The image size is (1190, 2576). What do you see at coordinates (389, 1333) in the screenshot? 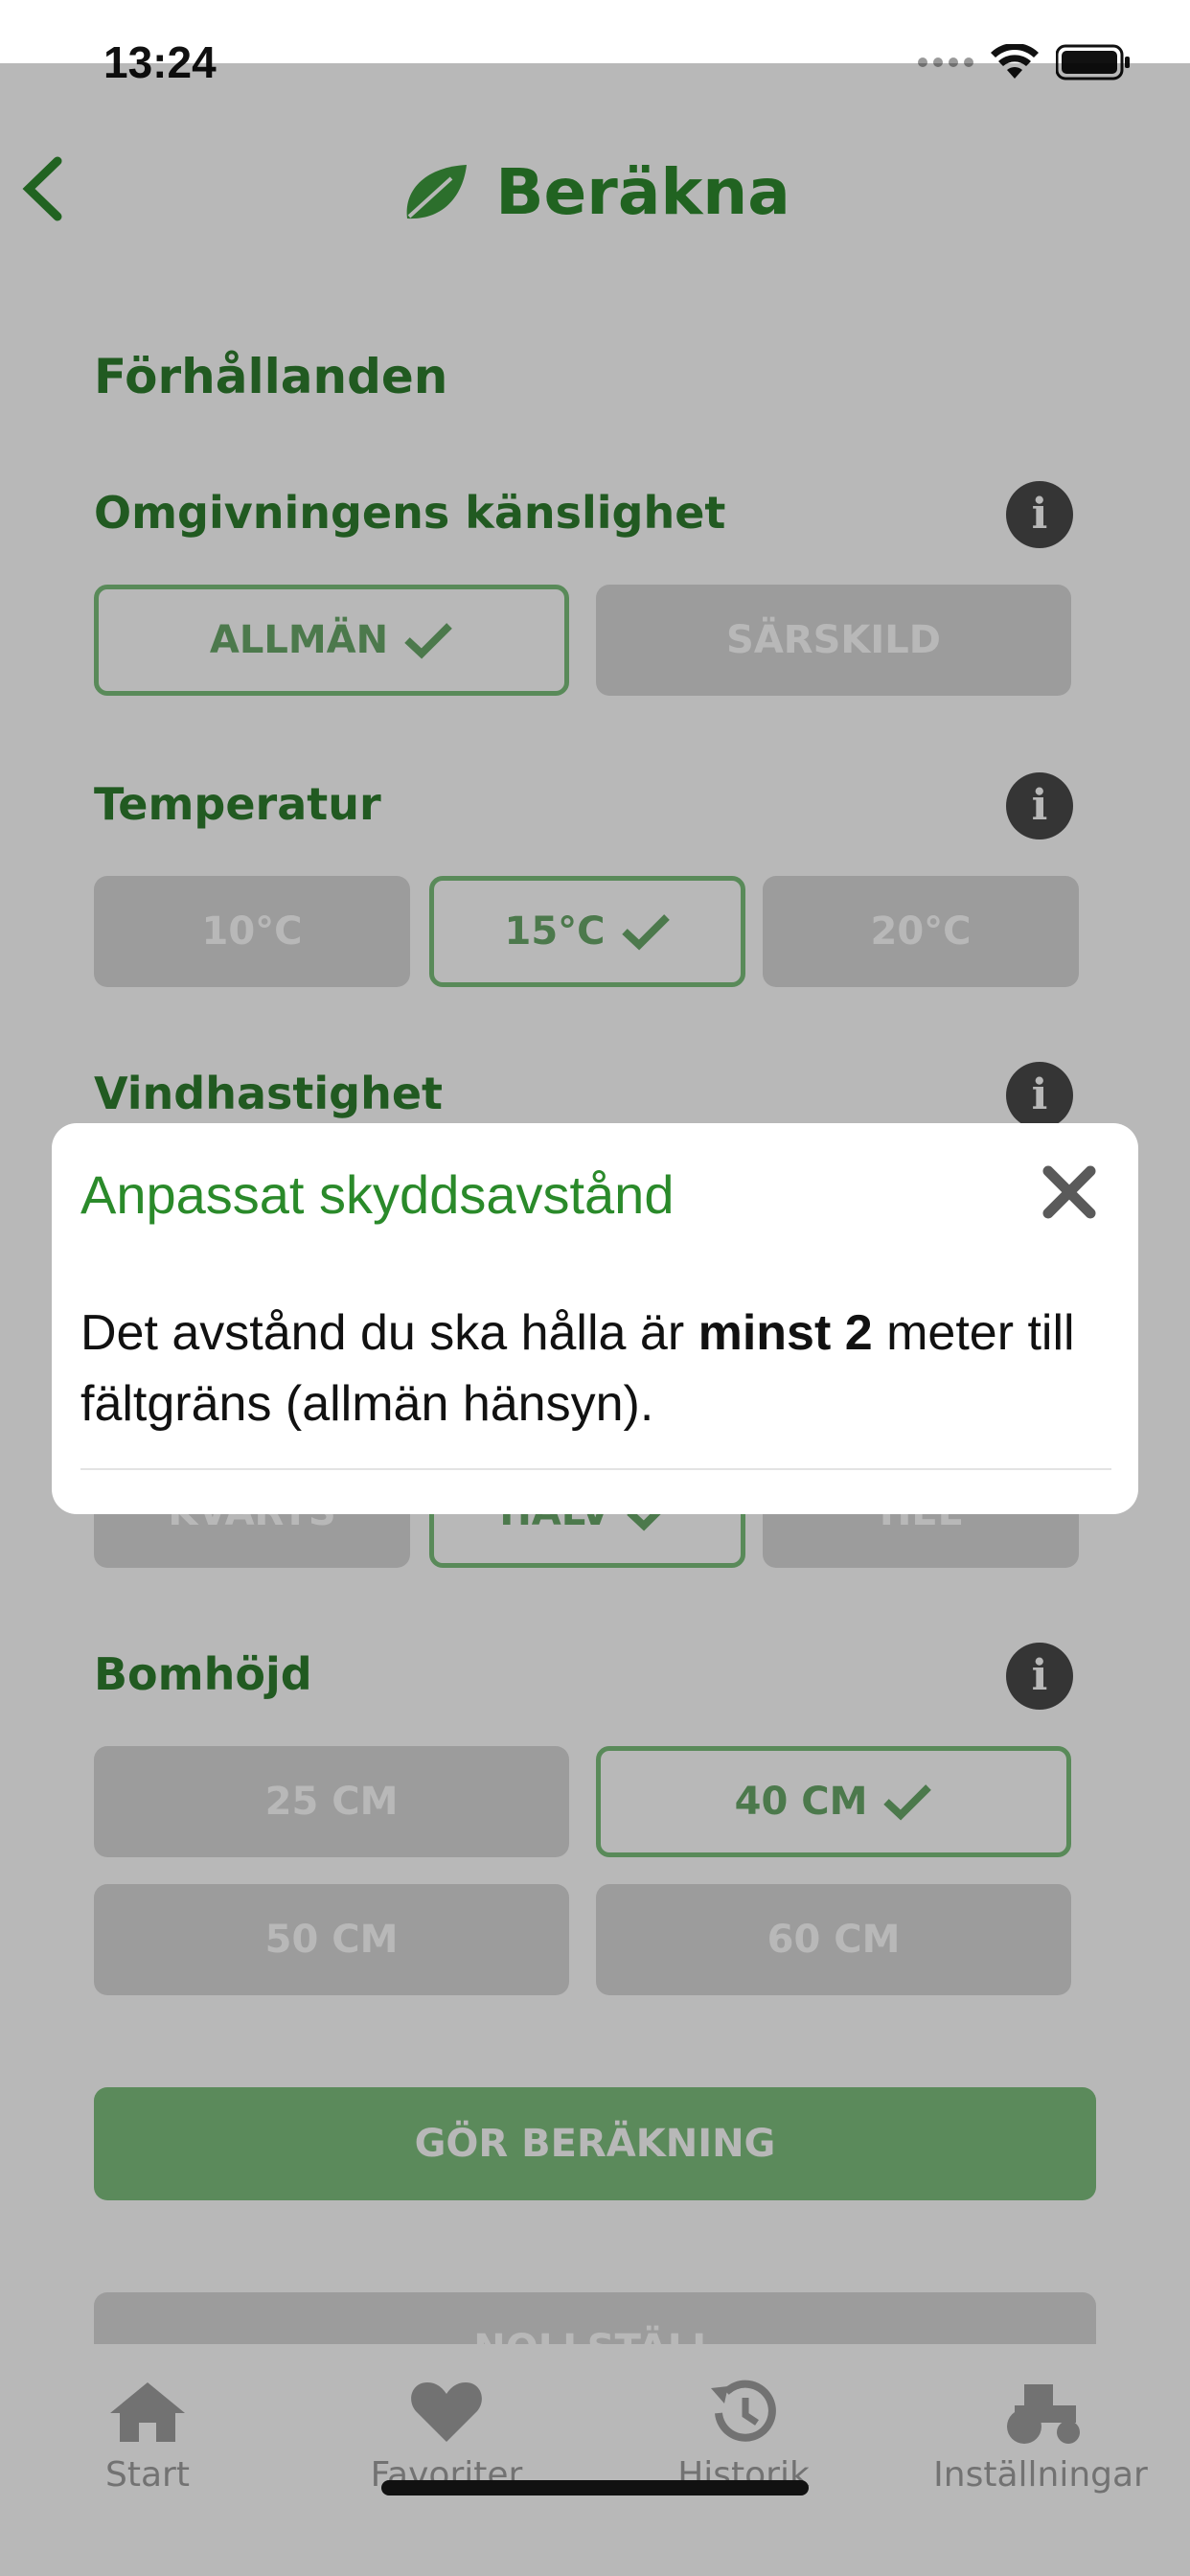
I see `modal-body-text: Det avstånd du ska hålla är` at bounding box center [389, 1333].